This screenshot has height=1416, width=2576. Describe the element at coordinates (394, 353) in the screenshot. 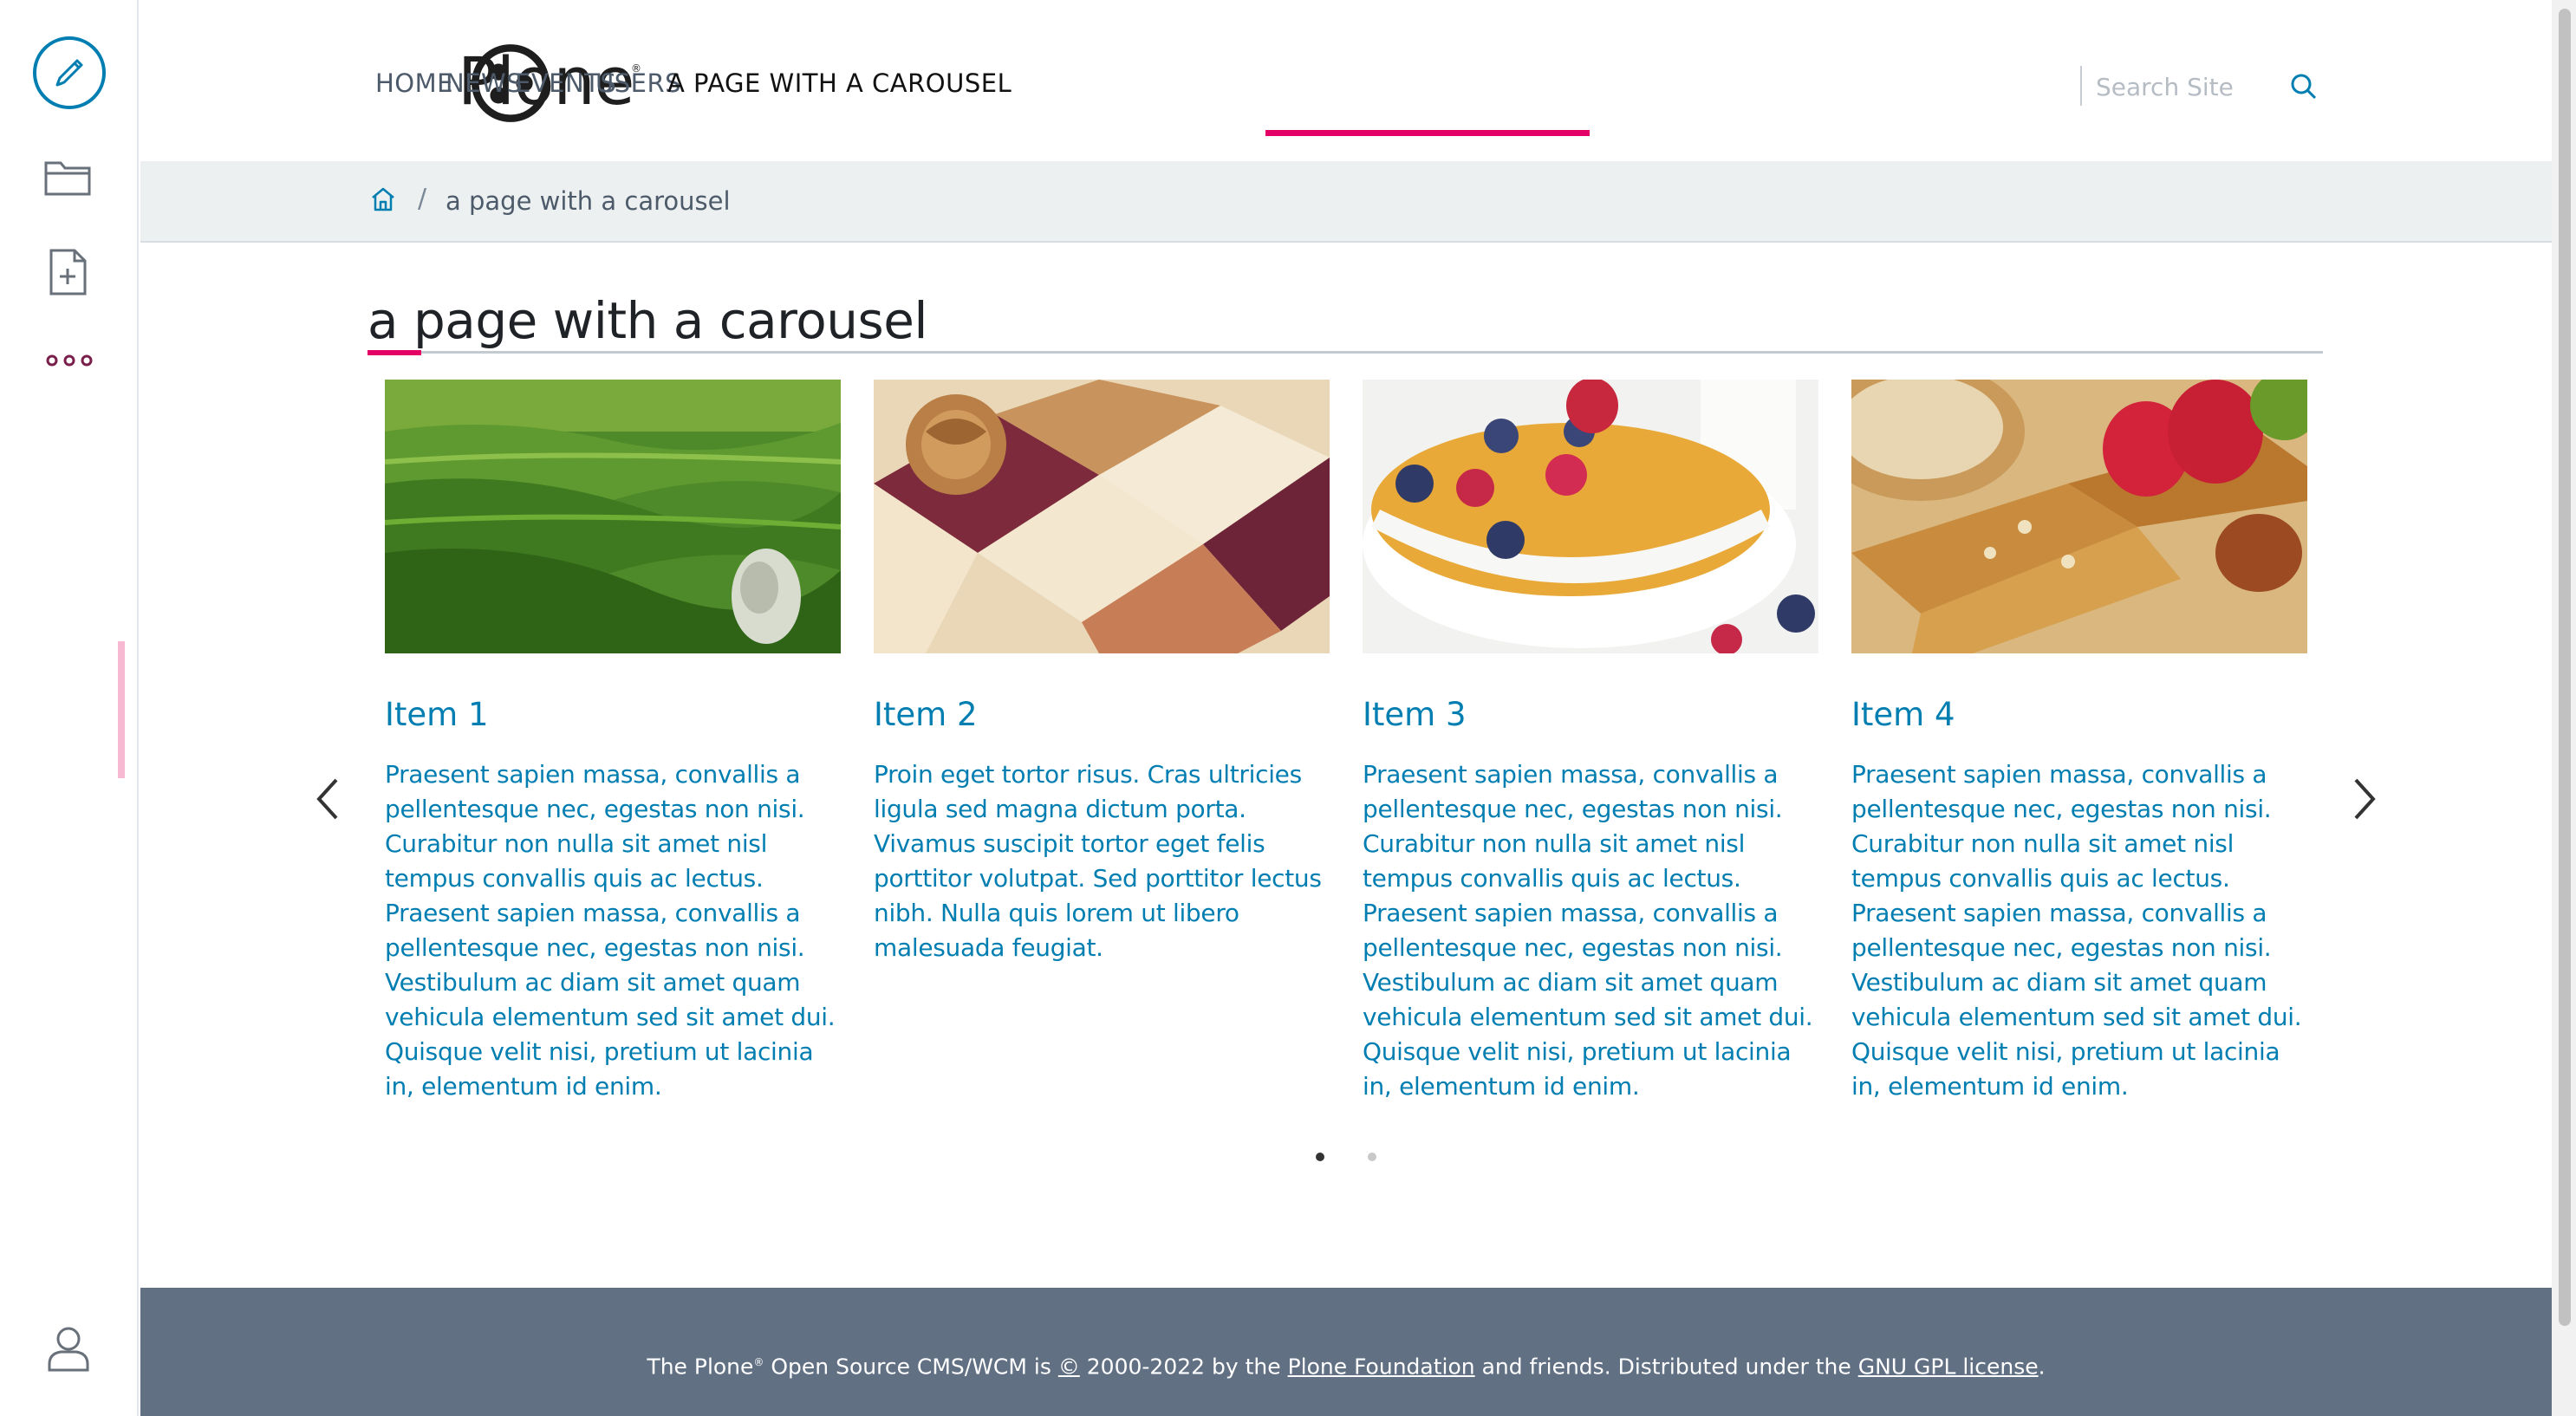

I see `title-accent` at that location.